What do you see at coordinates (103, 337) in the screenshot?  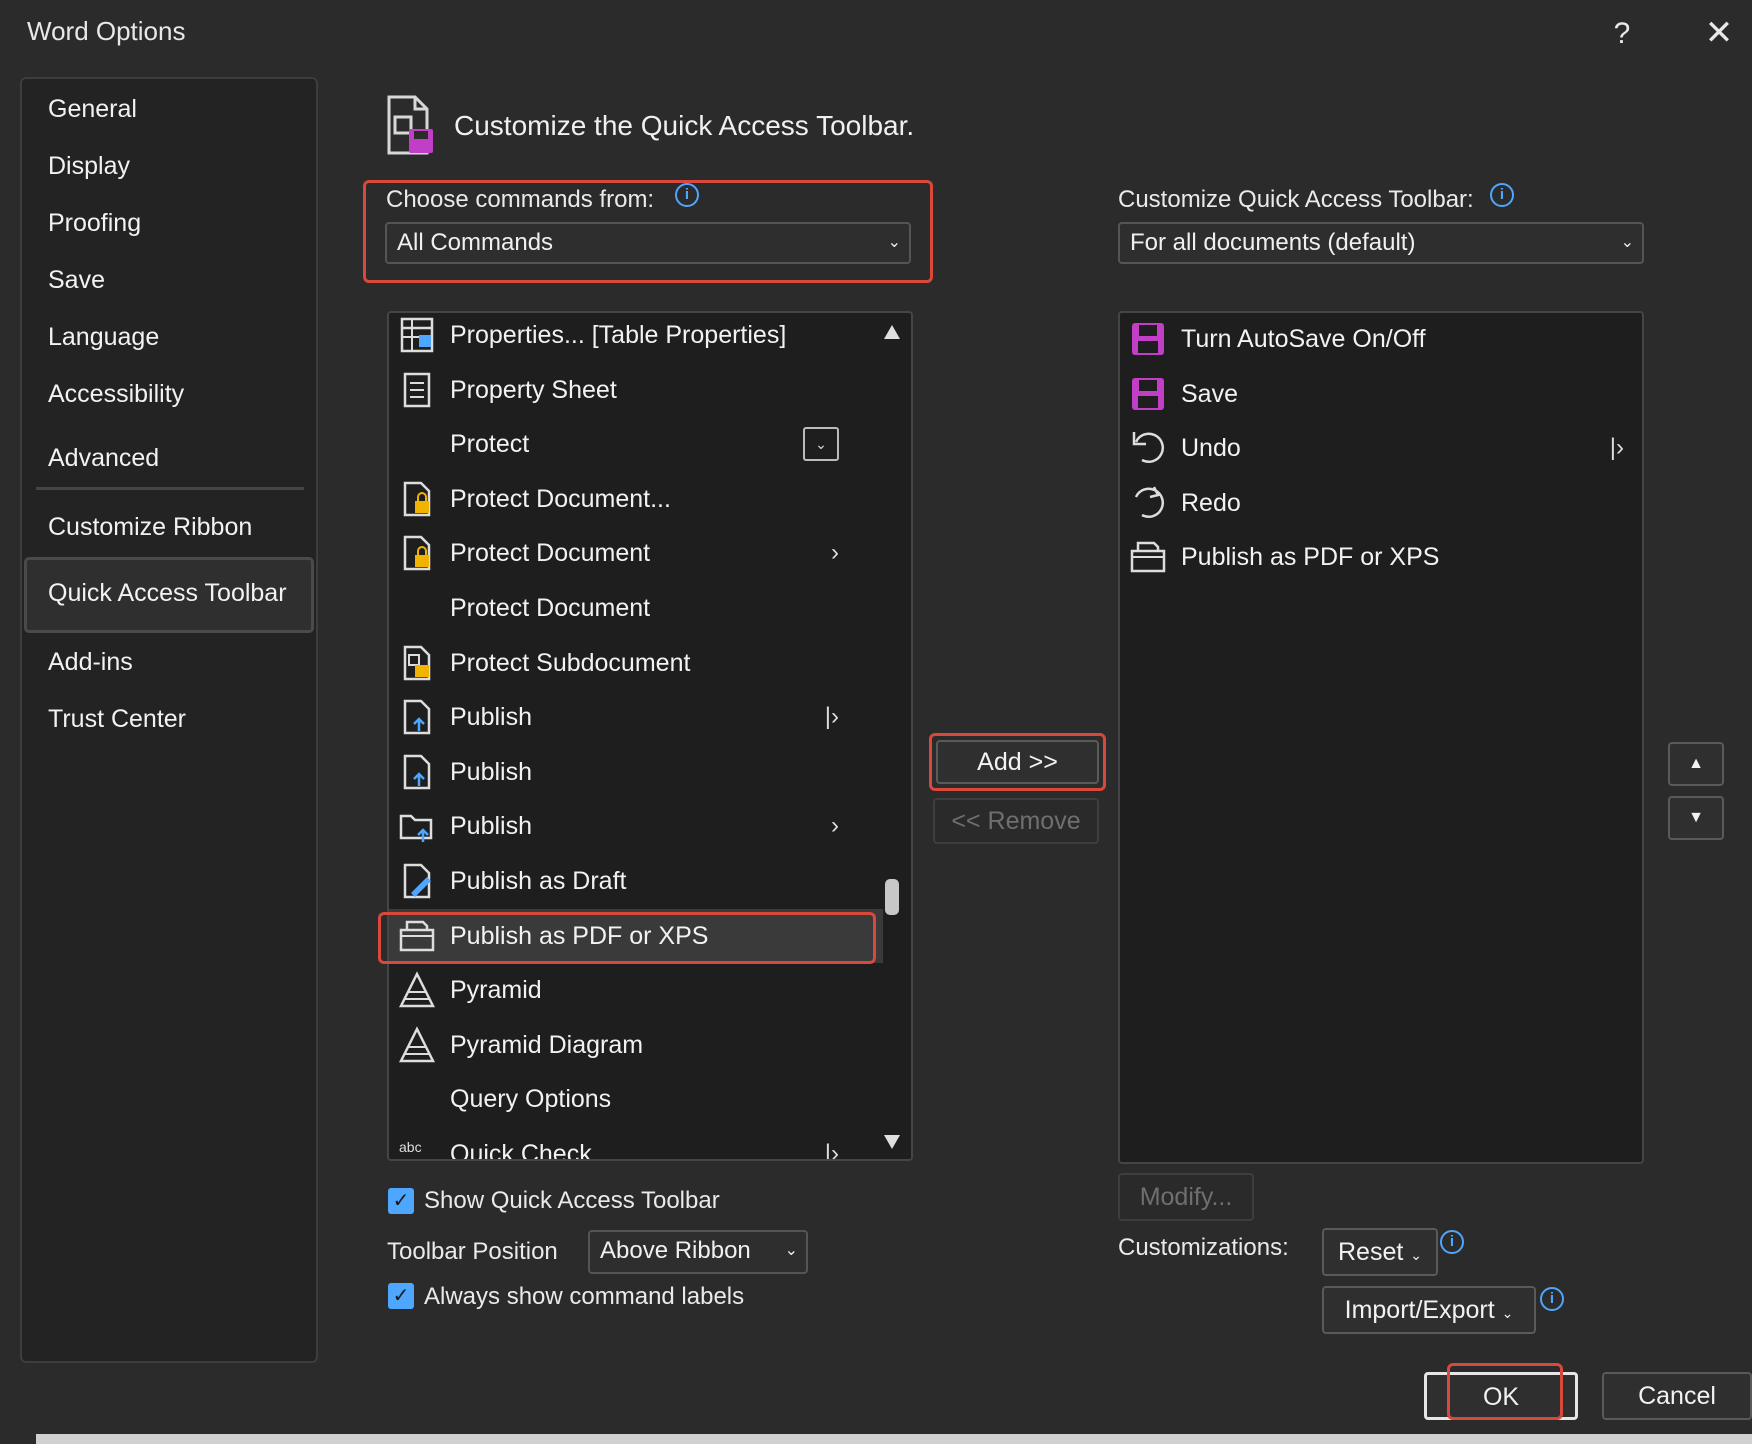 I see `sidebar-item-language: Language` at bounding box center [103, 337].